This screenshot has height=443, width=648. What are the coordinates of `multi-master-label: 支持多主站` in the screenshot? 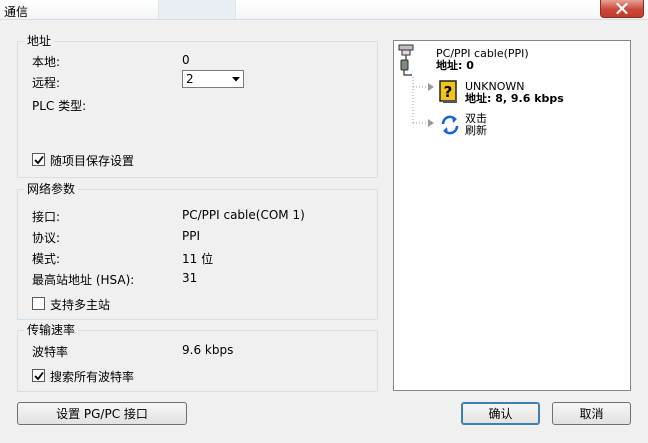 It's located at (80, 304).